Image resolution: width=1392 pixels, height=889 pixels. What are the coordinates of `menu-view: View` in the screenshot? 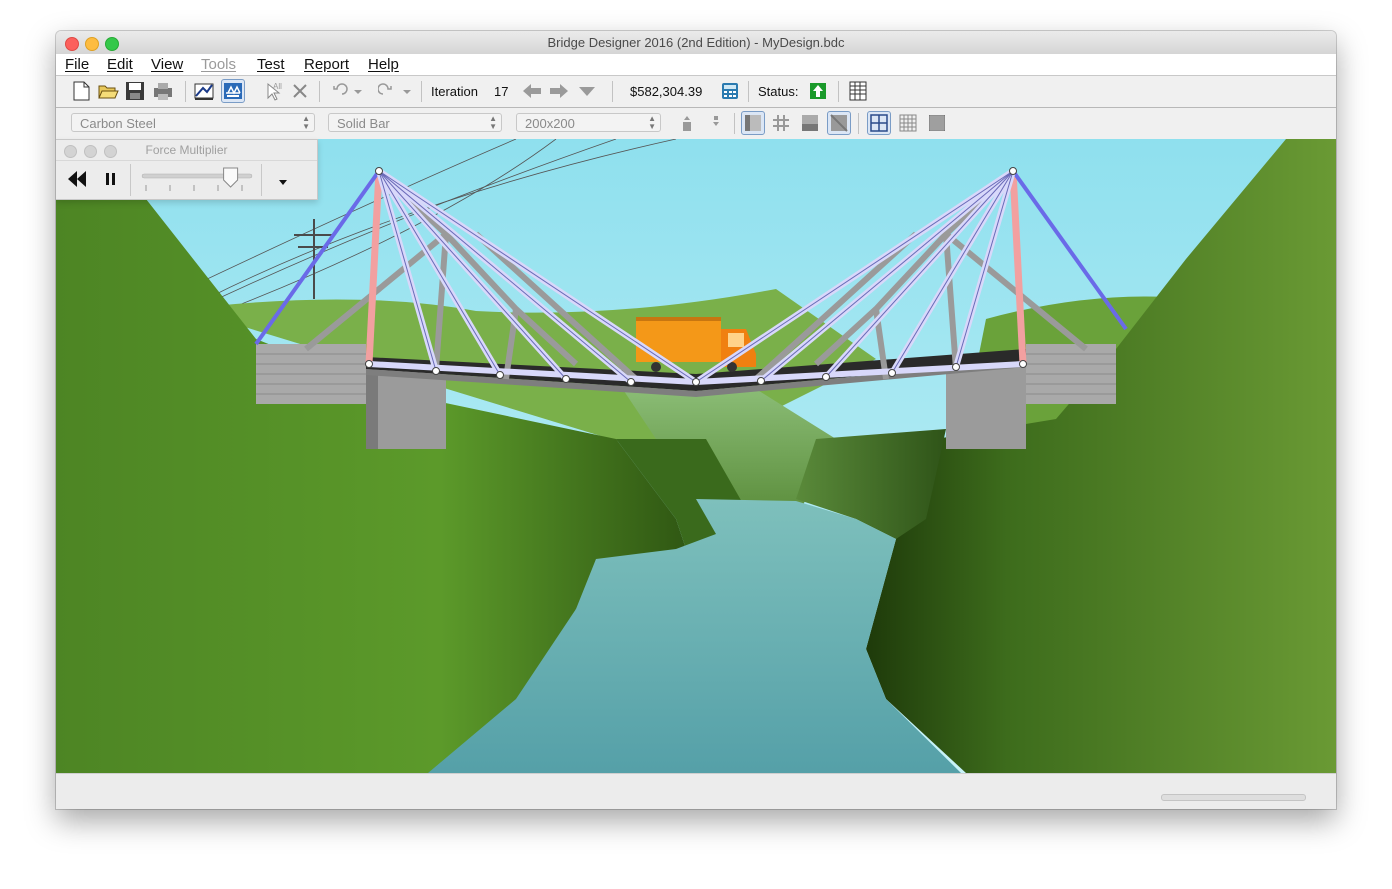 It's located at (167, 64).